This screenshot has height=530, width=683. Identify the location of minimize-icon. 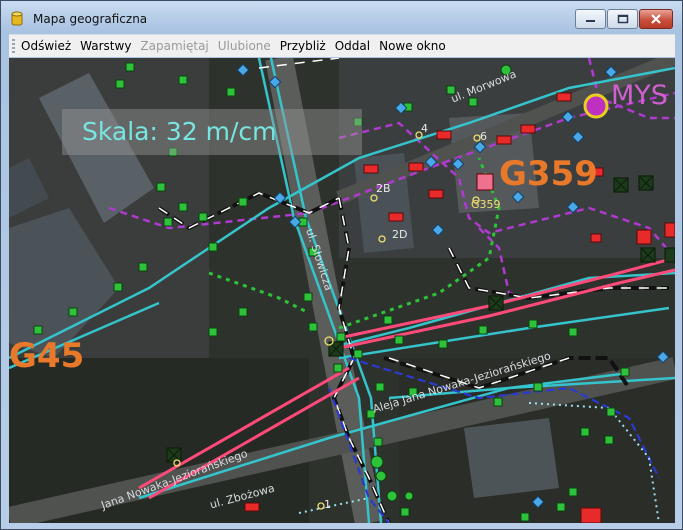
(590, 21).